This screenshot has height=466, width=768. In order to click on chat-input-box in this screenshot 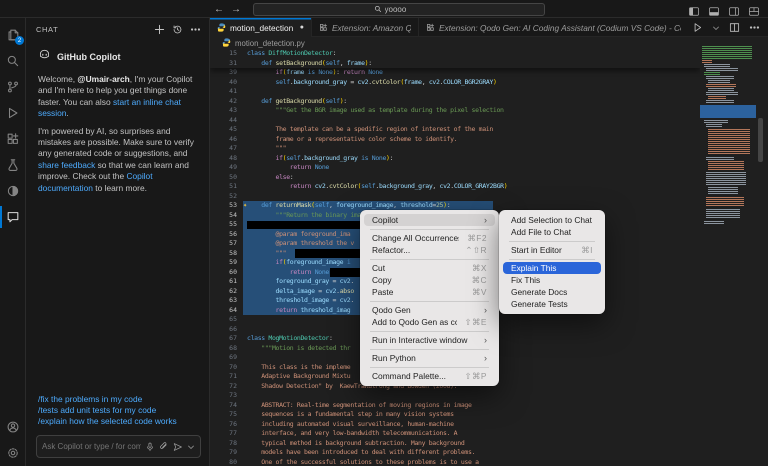, I will do `click(118, 446)`.